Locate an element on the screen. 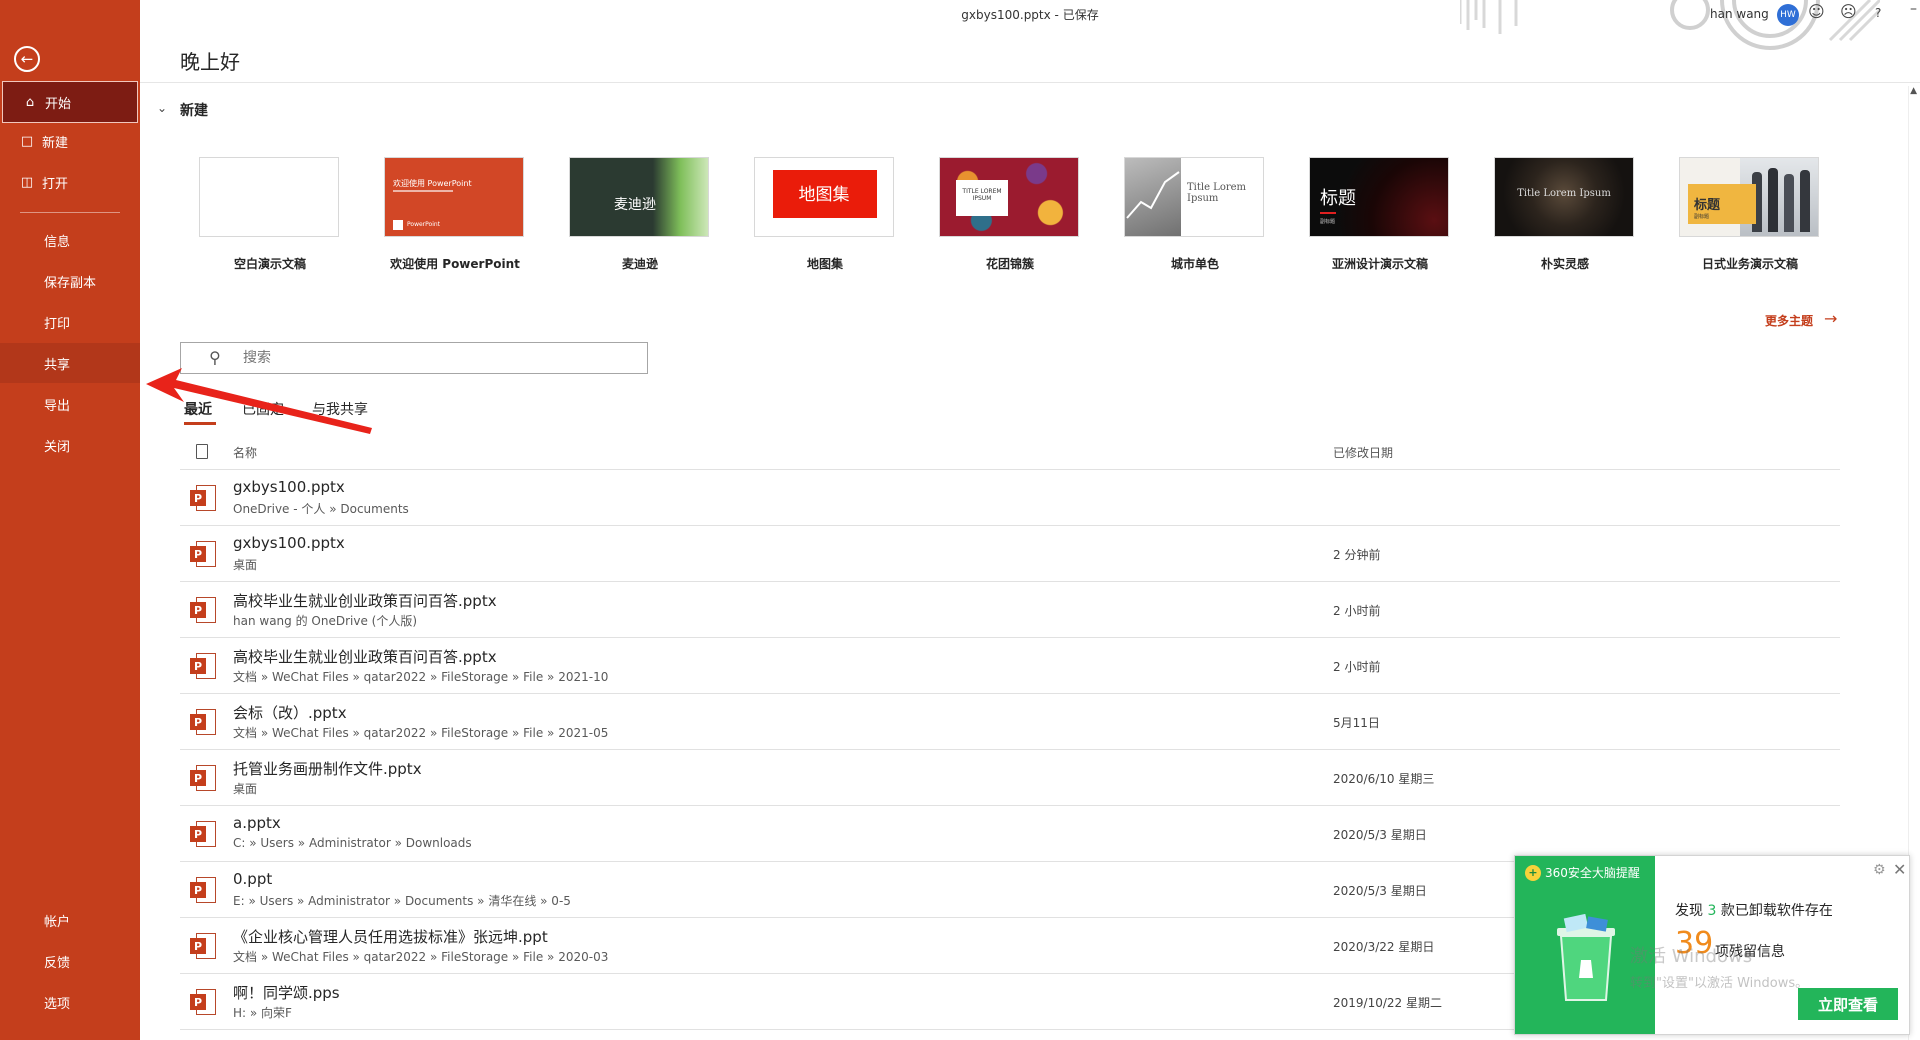  column-header-date: 已修改日期 is located at coordinates (1363, 452).